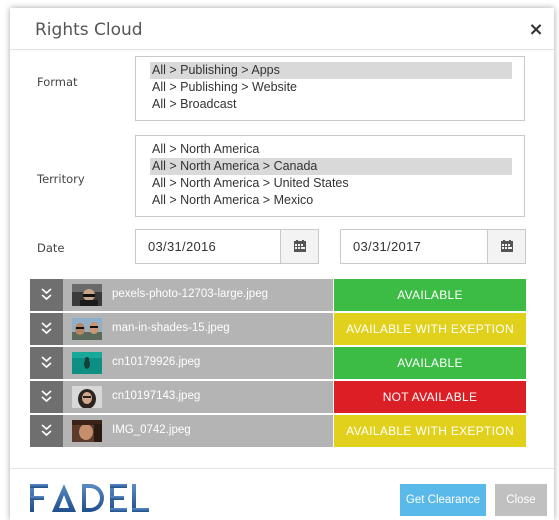  What do you see at coordinates (156, 362) in the screenshot?
I see `asset-filename: cn10179926.jpeg` at bounding box center [156, 362].